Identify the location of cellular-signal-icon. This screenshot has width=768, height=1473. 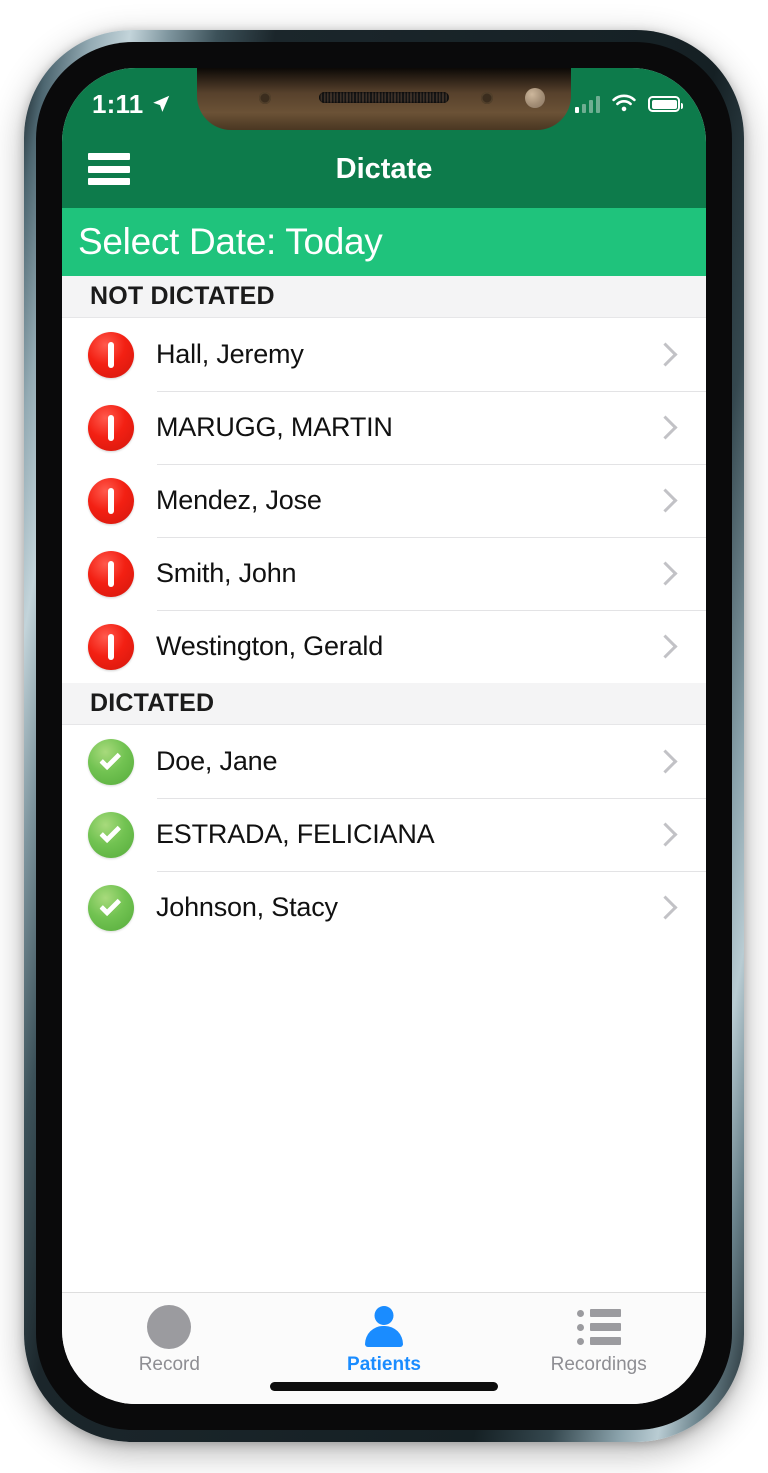
(587, 104).